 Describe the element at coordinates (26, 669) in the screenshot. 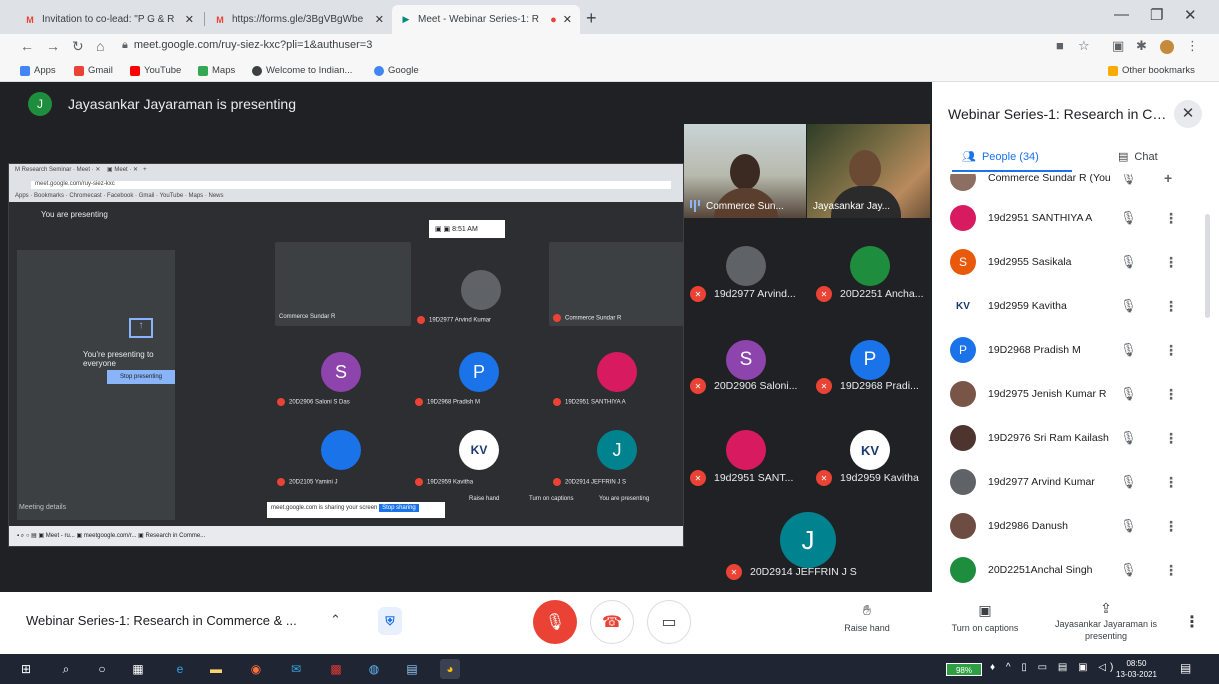

I see `windows-start-icon: ⊞` at that location.